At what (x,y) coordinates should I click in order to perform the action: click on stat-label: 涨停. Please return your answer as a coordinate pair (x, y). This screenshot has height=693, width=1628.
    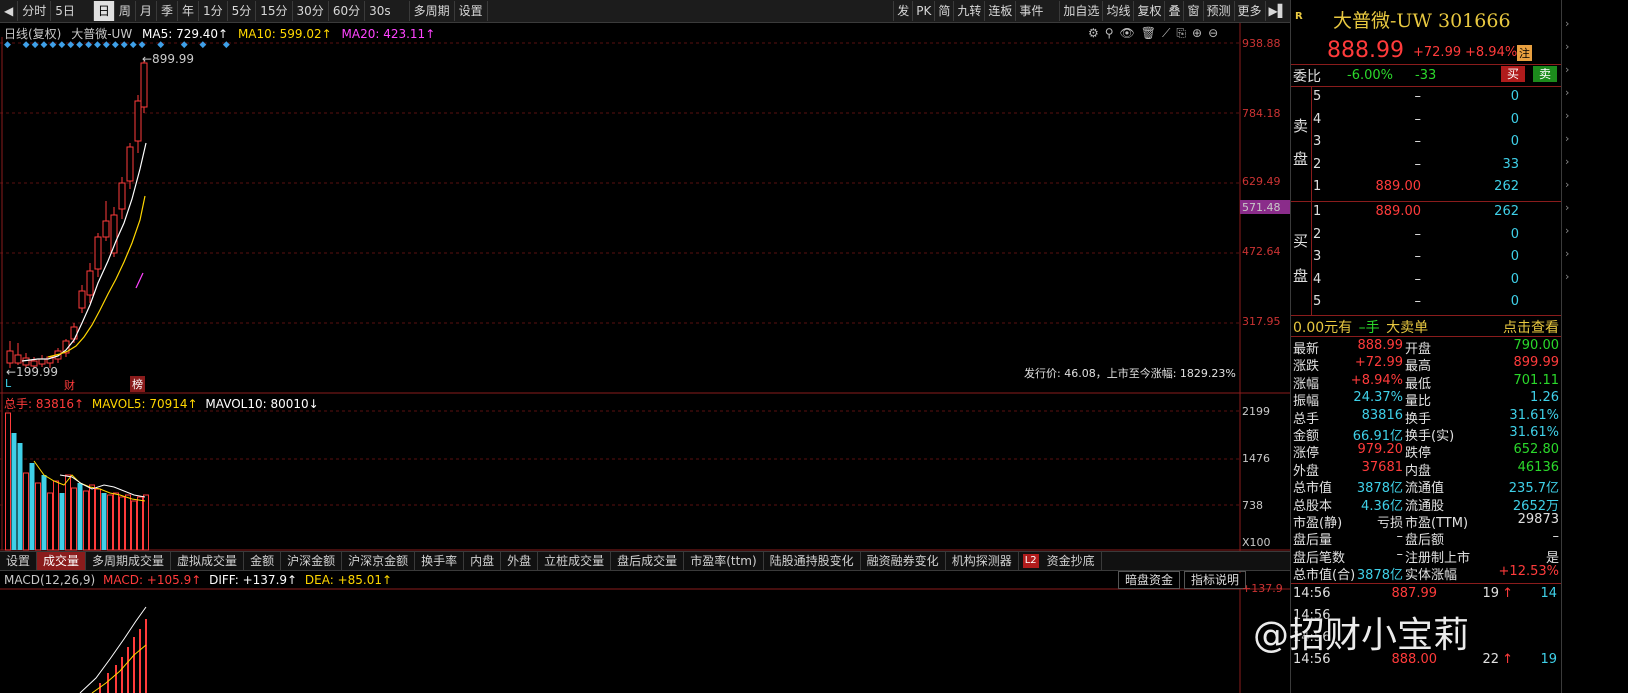
    Looking at the image, I should click on (1306, 454).